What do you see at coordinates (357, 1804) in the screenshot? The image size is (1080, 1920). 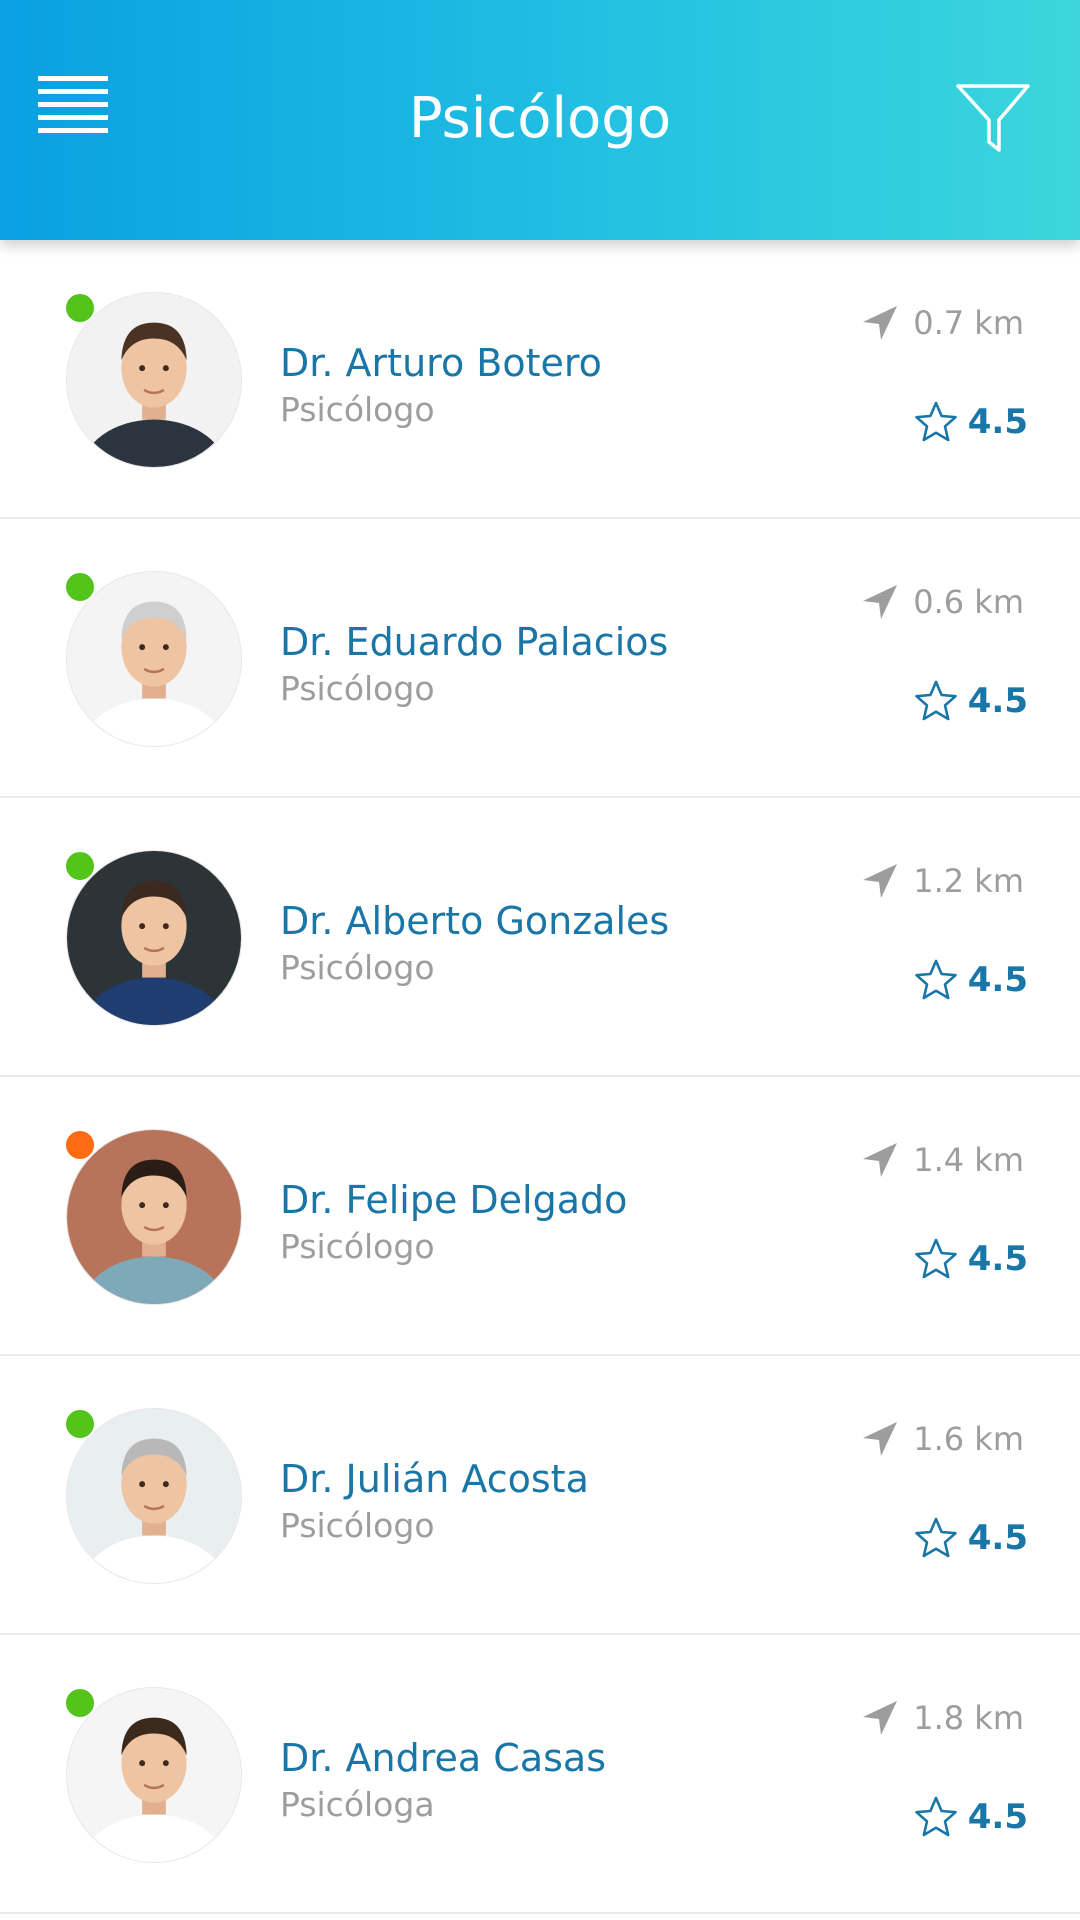 I see `doctor-specialty: Psicóloga` at bounding box center [357, 1804].